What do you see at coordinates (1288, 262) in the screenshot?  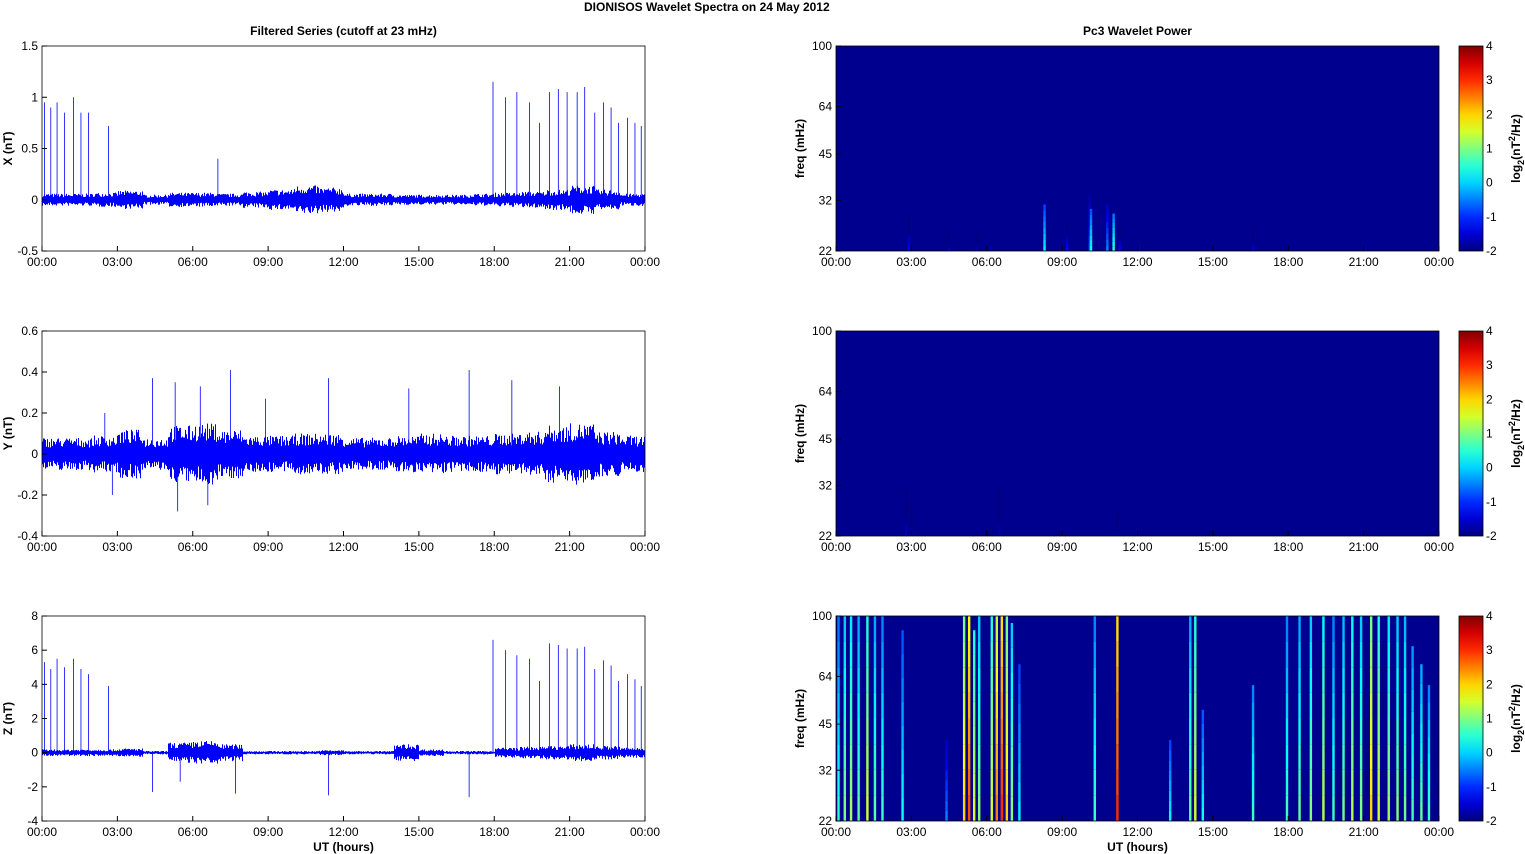 I see `x-tick-label: 18:00` at bounding box center [1288, 262].